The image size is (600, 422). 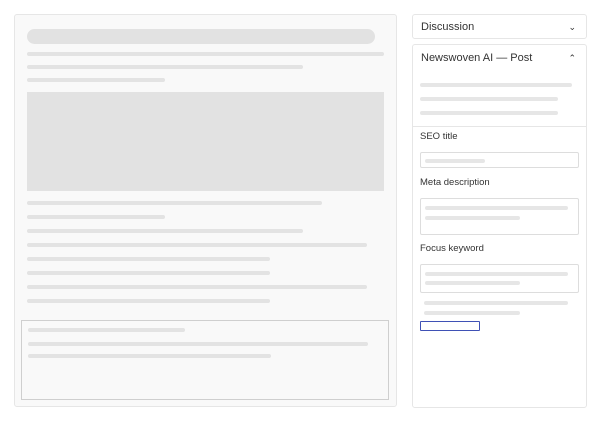 What do you see at coordinates (201, 36) in the screenshot?
I see `post-title-placeholder` at bounding box center [201, 36].